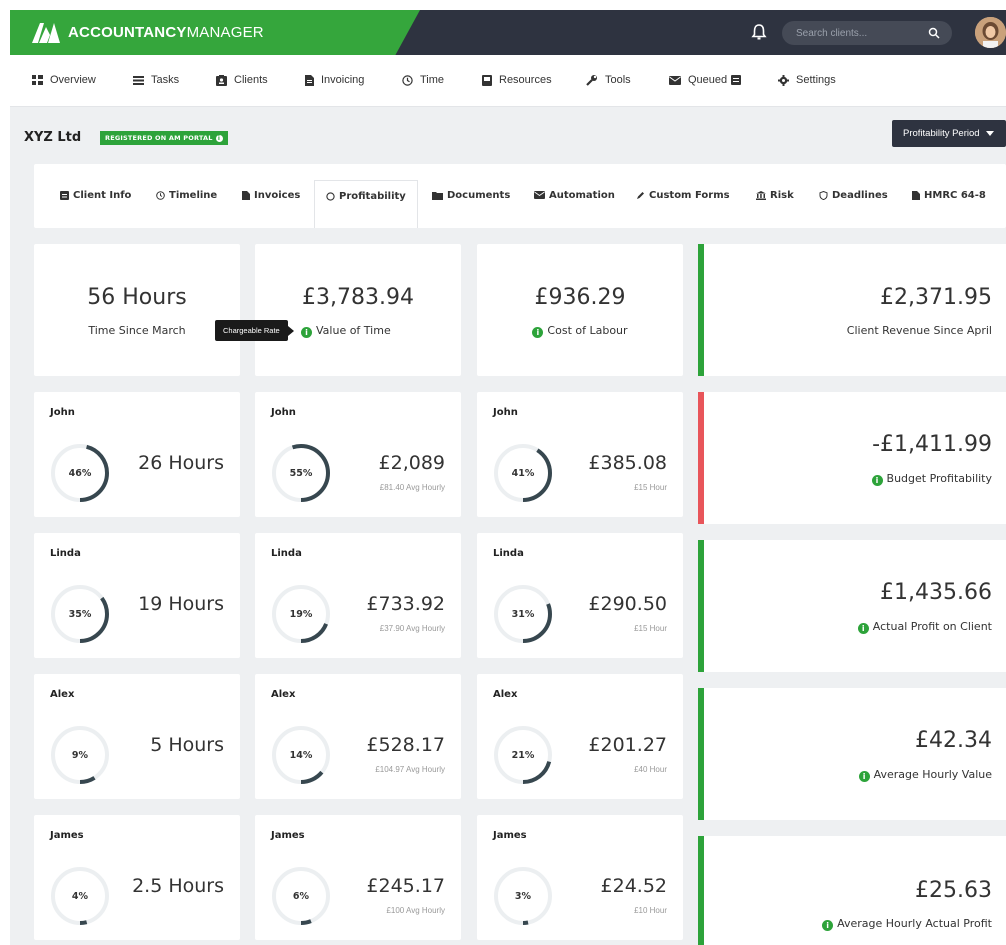  What do you see at coordinates (283, 412) in the screenshot?
I see `person-name: John` at bounding box center [283, 412].